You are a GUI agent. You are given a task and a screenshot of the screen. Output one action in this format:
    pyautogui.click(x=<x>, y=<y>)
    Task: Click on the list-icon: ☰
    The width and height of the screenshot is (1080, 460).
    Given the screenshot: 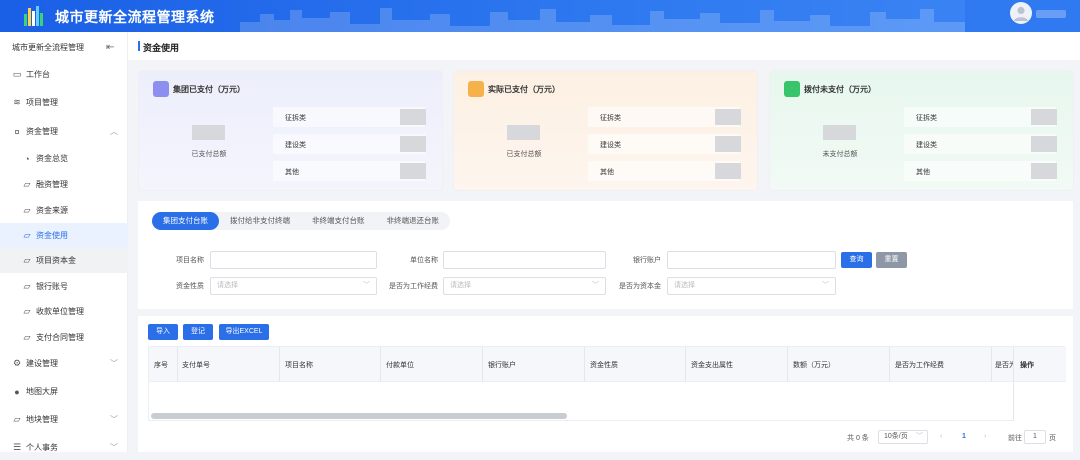 What is the action you would take?
    pyautogui.click(x=17, y=447)
    